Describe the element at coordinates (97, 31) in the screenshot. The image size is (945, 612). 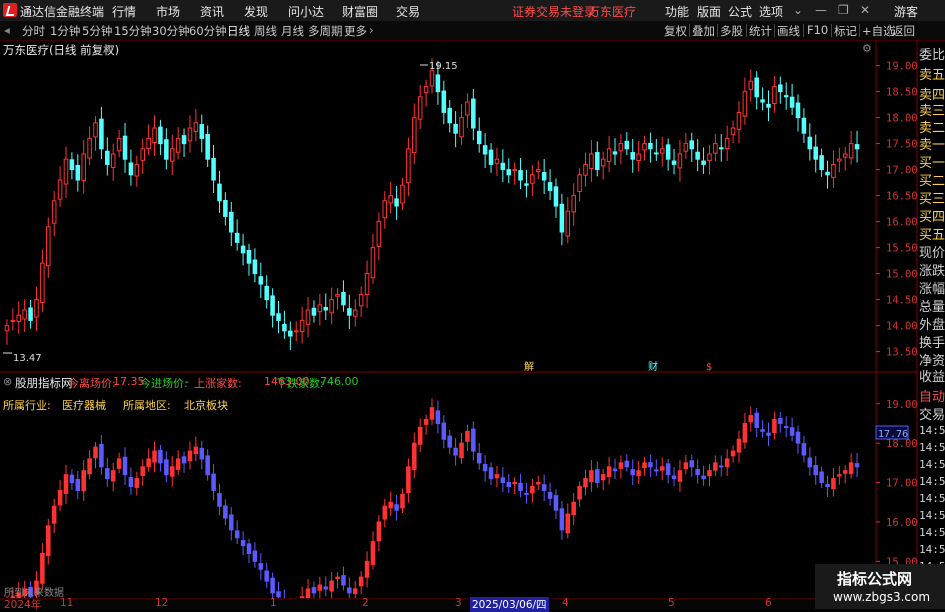
I see `period-5min: 5分钟` at that location.